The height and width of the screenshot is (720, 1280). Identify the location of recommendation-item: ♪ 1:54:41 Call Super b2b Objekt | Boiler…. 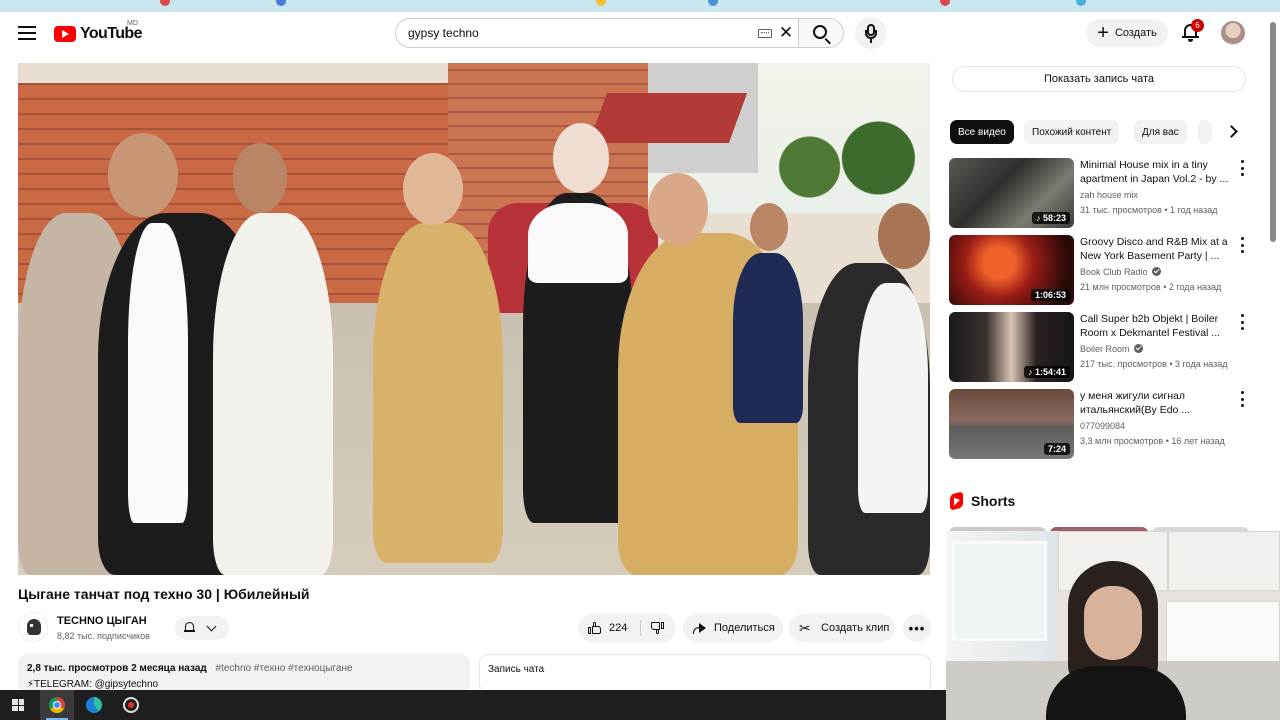
(1099, 347).